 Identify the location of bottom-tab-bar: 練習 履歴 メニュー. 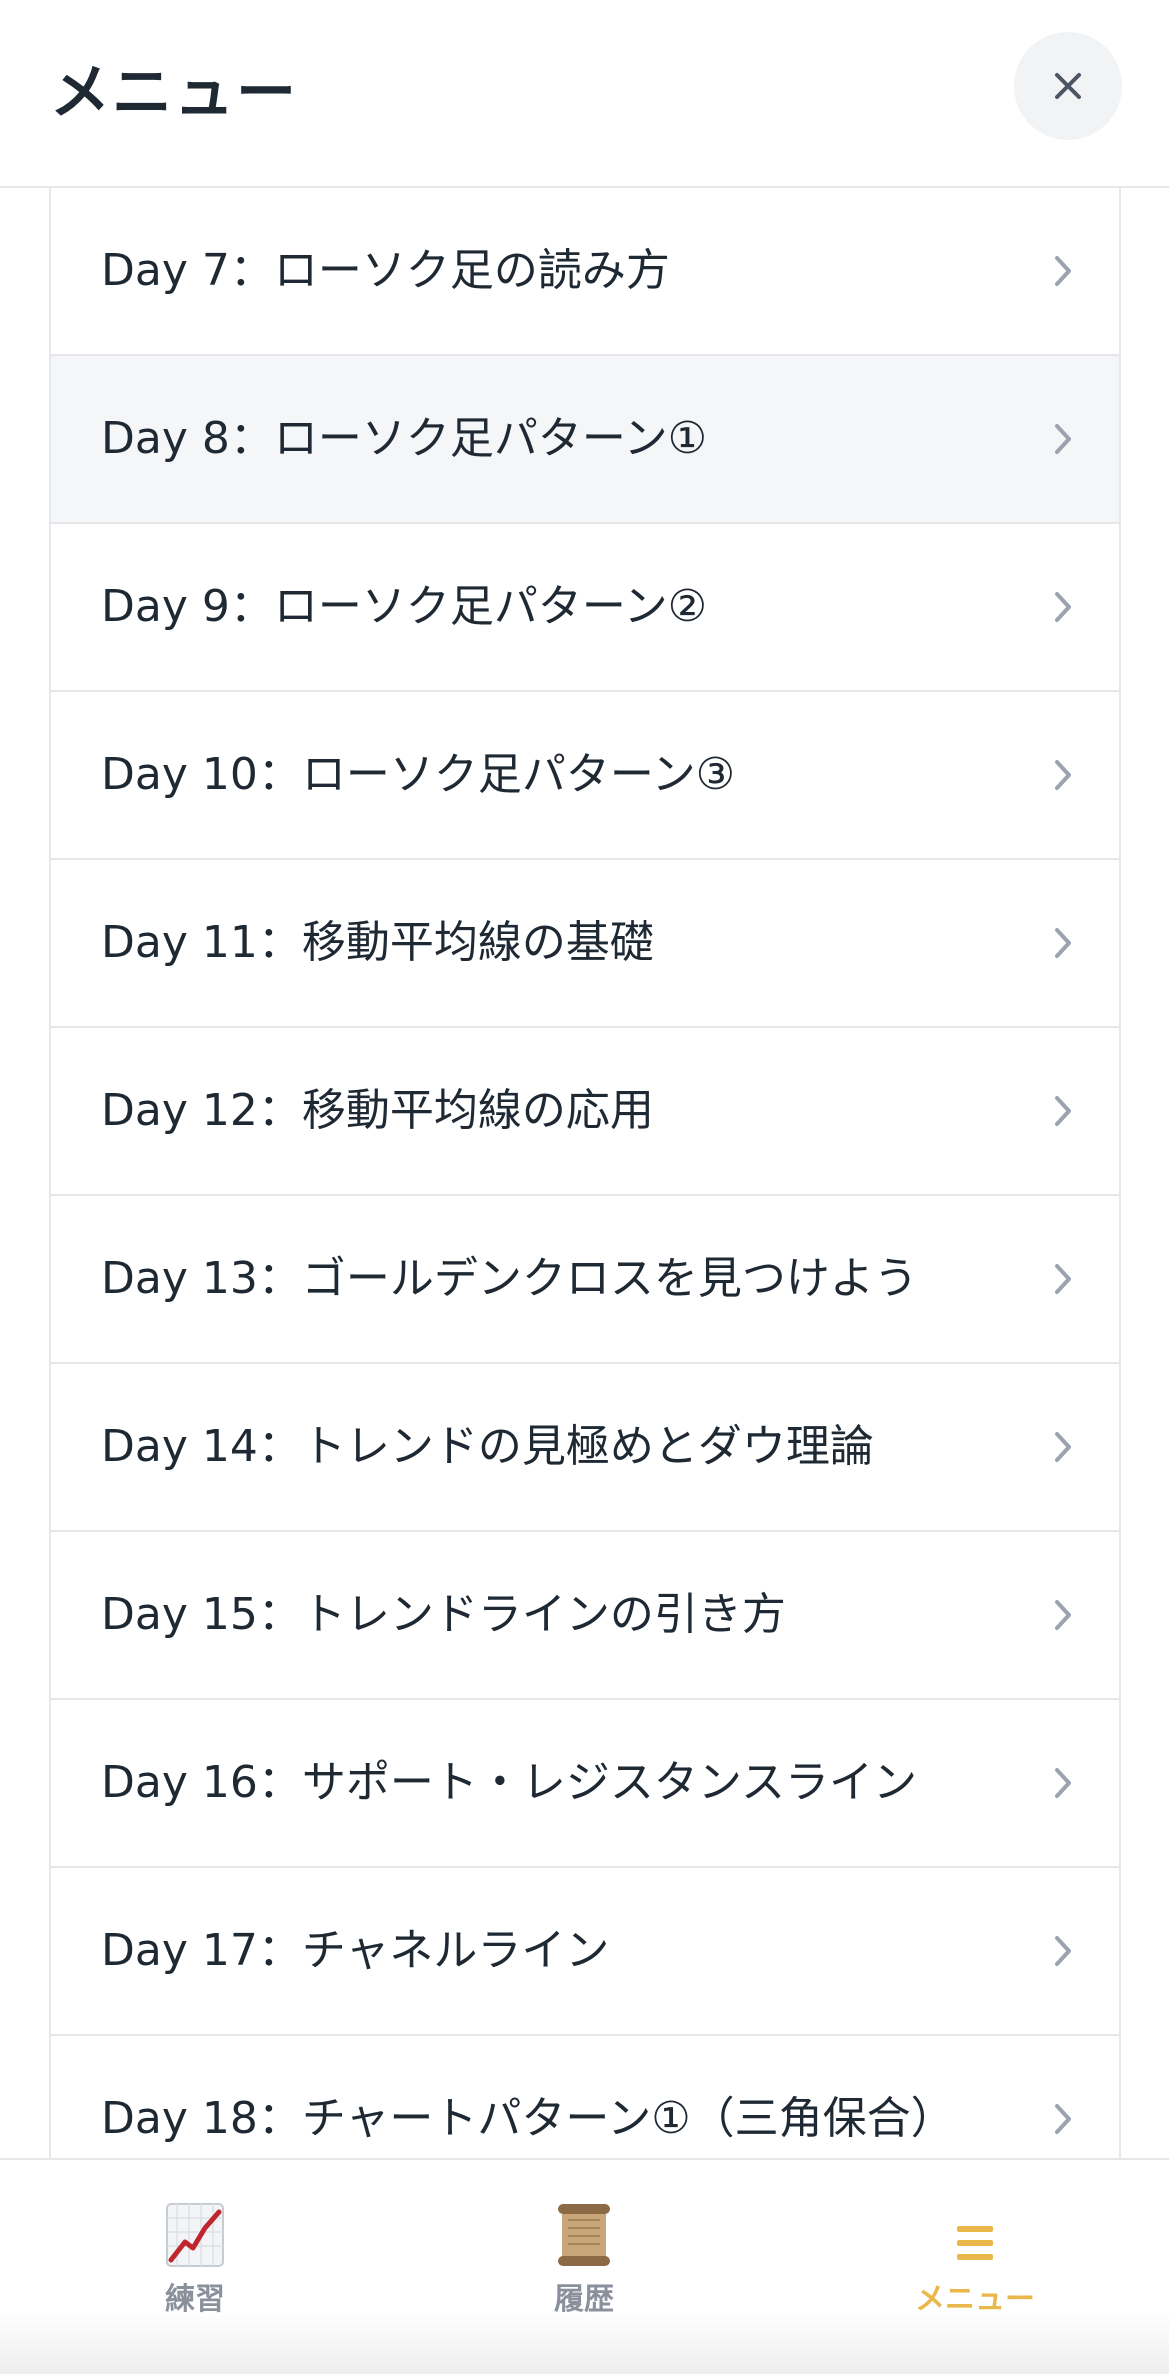
(584, 2266).